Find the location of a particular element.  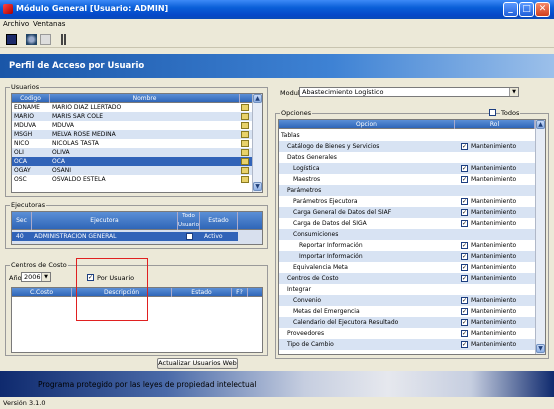

ejecutora-sec: 40 is located at coordinates (20, 236).